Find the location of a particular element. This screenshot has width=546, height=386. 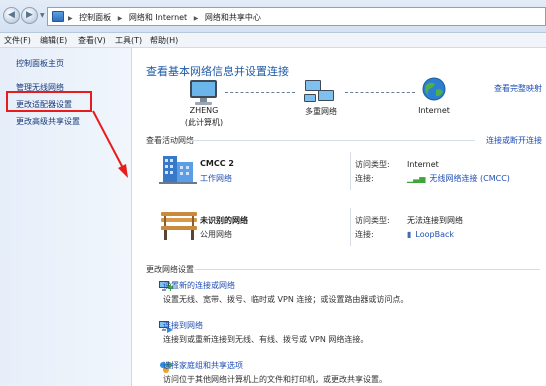

setup-connection-desc: 设置无线、宽带、拨号、临时或 VPN 连接；或设置路由器或访问点。 is located at coordinates (286, 299).